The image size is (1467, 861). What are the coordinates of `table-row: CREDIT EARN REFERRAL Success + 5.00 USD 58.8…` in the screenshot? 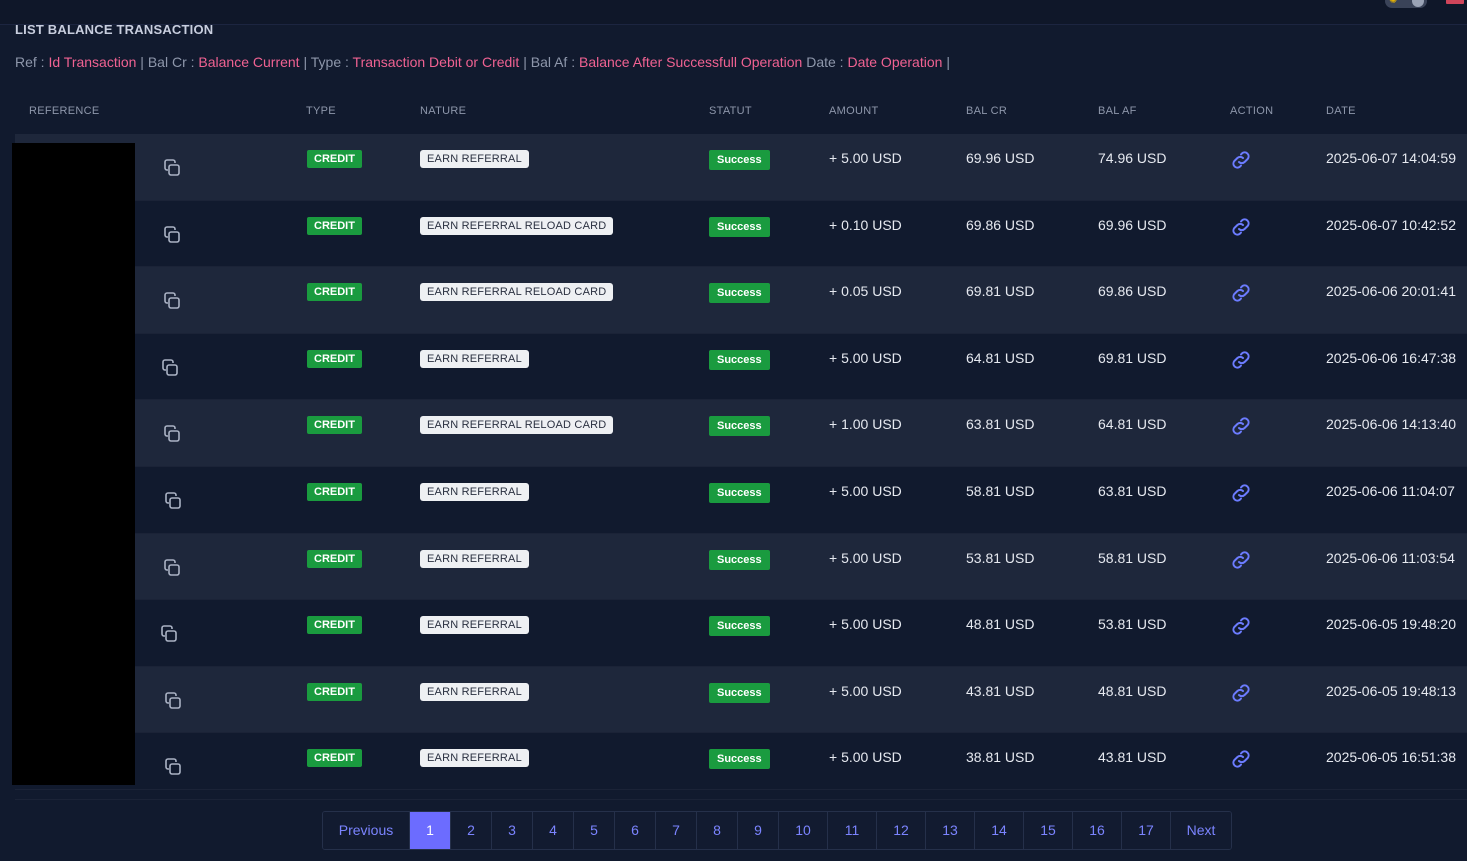 It's located at (741, 500).